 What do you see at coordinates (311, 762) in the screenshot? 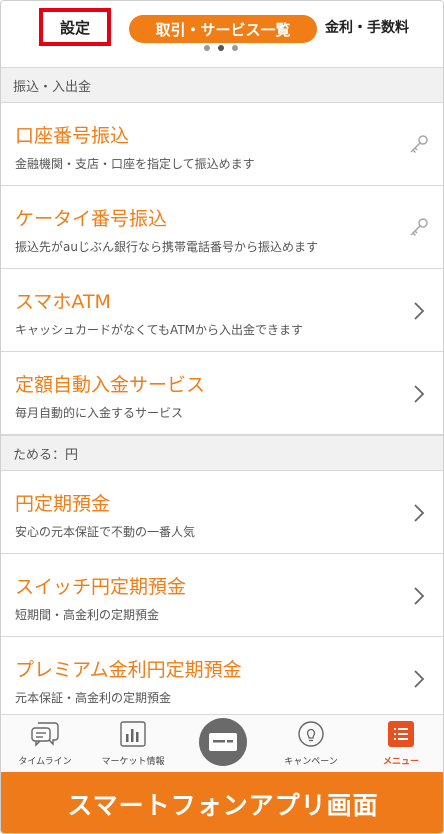
I see `nav-label: キャンペーン` at bounding box center [311, 762].